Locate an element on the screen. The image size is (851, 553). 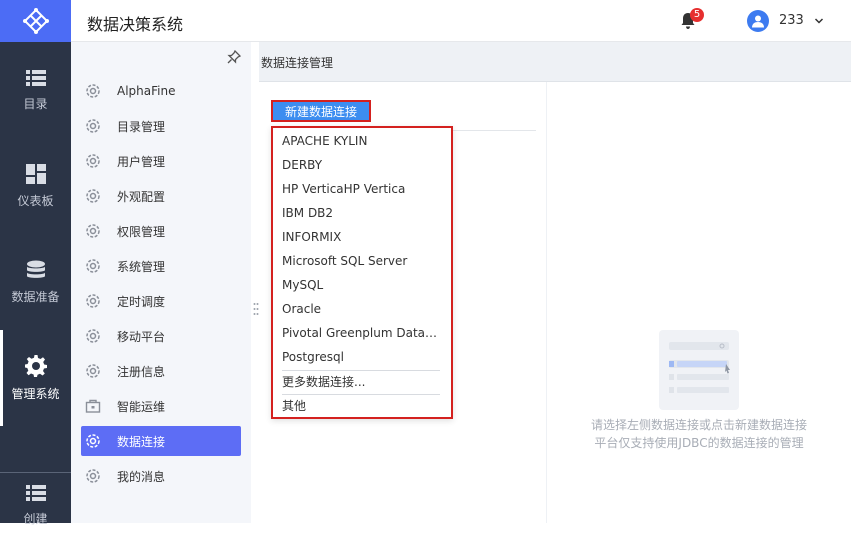
database-icon is located at coordinates (35, 269).